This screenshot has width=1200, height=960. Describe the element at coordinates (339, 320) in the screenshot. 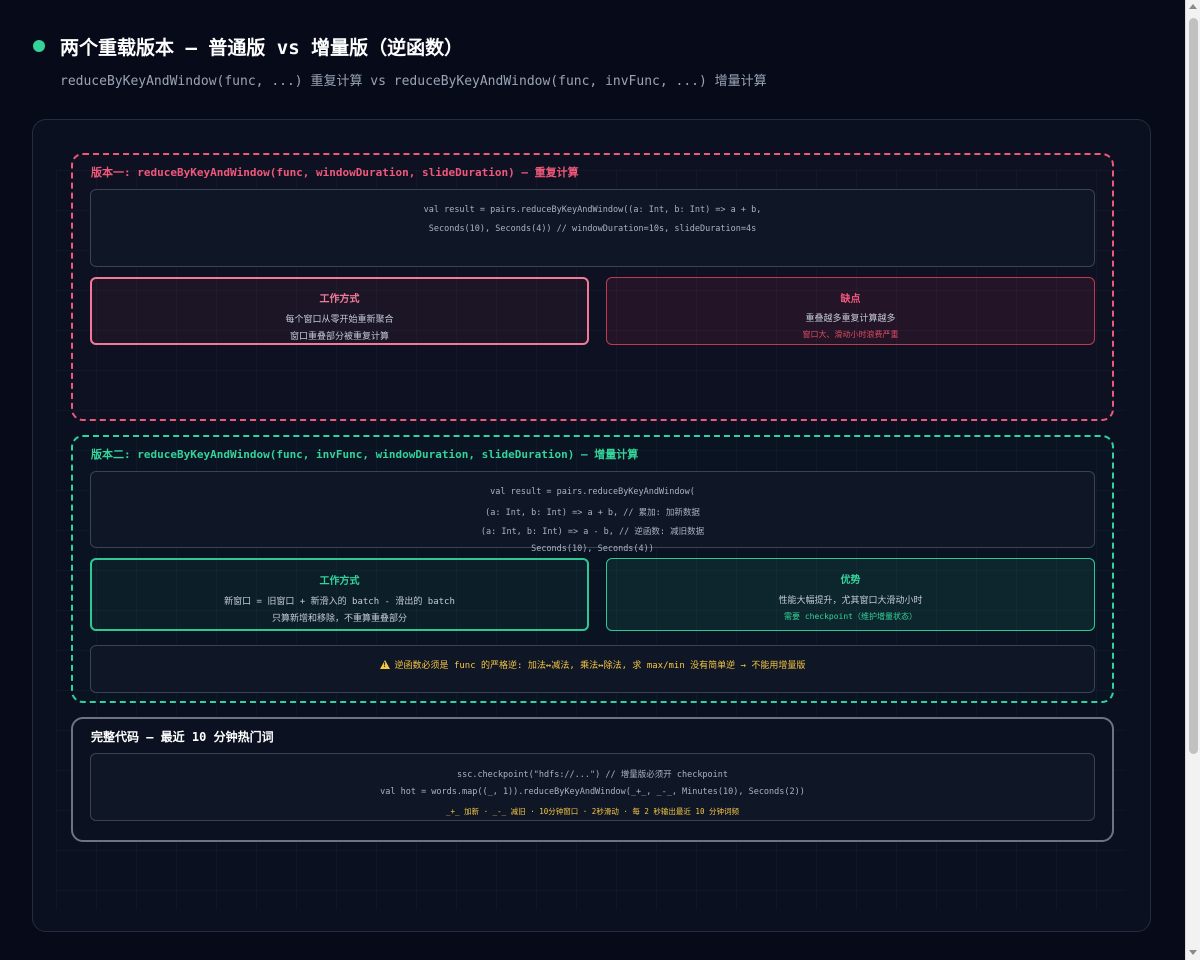

I see `card-line: 每个窗口从零开始重新聚合` at that location.